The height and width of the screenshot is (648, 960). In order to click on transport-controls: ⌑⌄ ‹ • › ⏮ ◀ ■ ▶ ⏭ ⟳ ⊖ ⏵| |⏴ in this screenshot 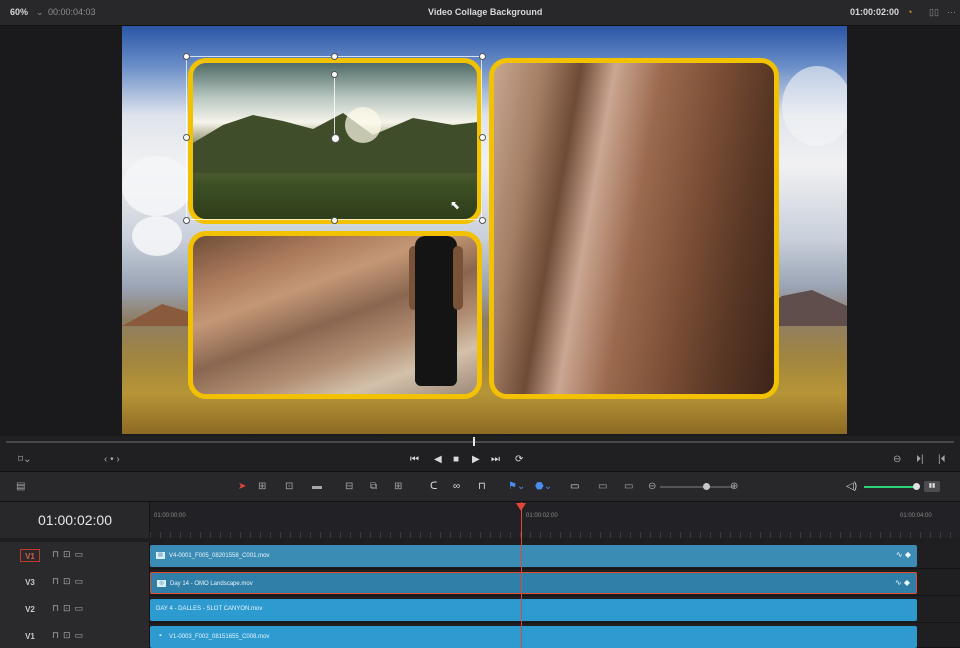, I will do `click(480, 460)`.